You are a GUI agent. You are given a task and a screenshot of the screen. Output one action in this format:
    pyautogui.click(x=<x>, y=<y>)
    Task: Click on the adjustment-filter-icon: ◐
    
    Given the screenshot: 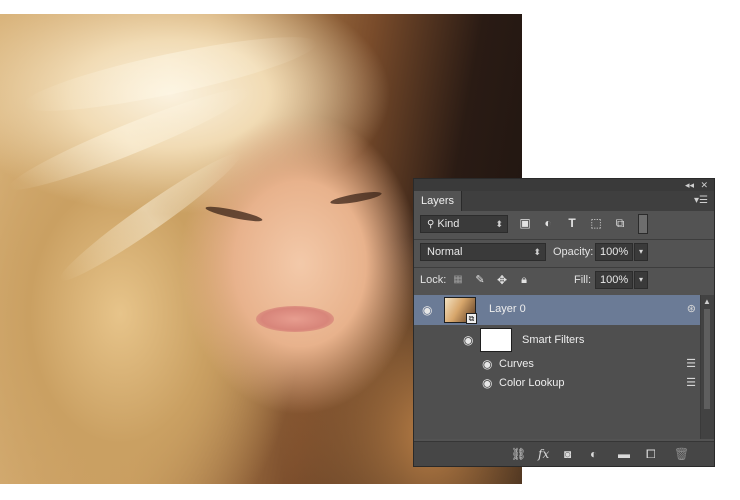 What is the action you would take?
    pyautogui.click(x=548, y=223)
    